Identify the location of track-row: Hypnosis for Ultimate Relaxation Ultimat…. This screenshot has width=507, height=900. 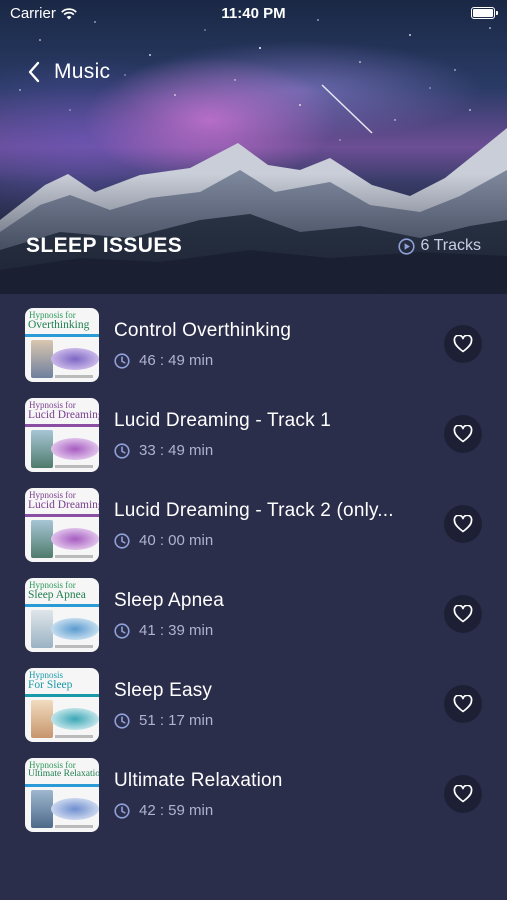
(253, 789).